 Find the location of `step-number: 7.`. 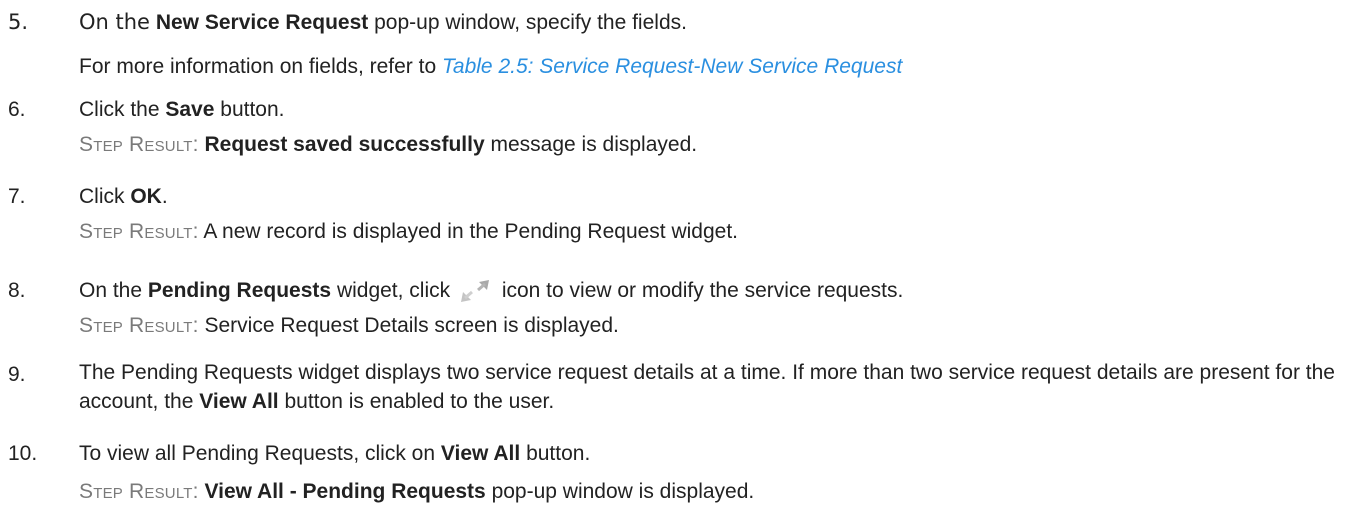

step-number: 7. is located at coordinates (17, 196).